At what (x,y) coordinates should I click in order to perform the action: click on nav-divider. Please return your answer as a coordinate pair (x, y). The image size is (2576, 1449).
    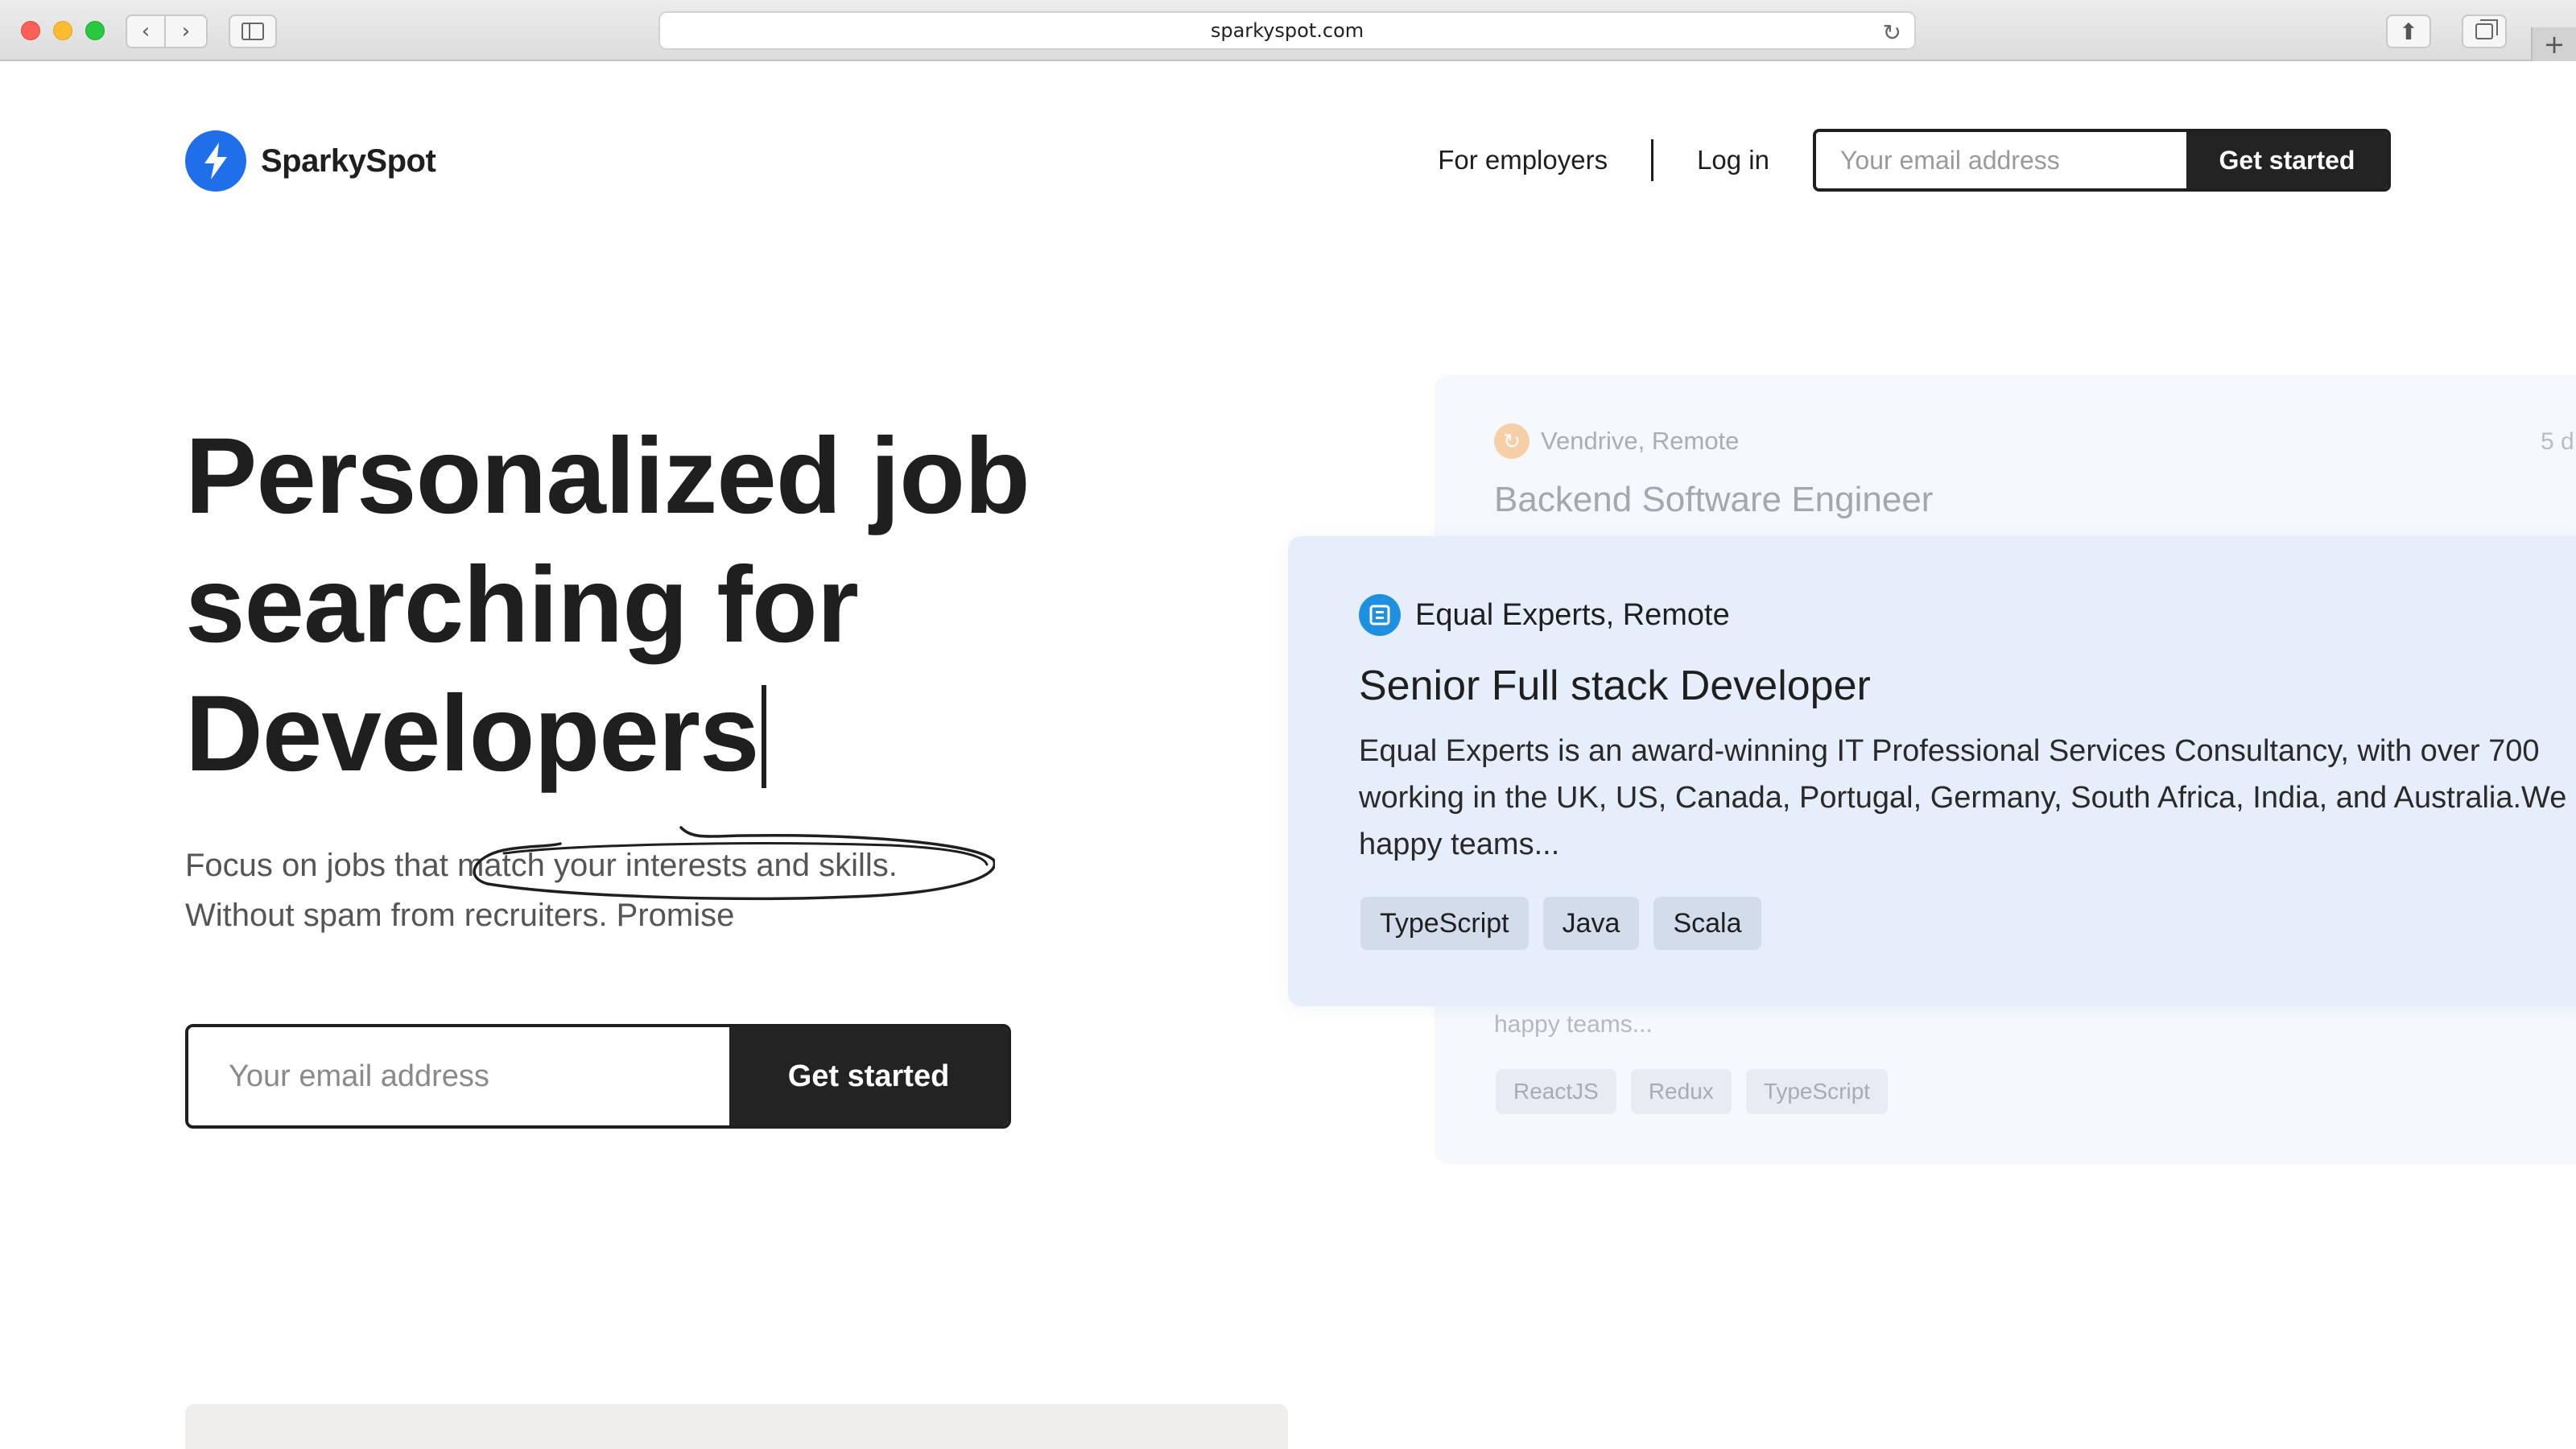
    Looking at the image, I should click on (1652, 160).